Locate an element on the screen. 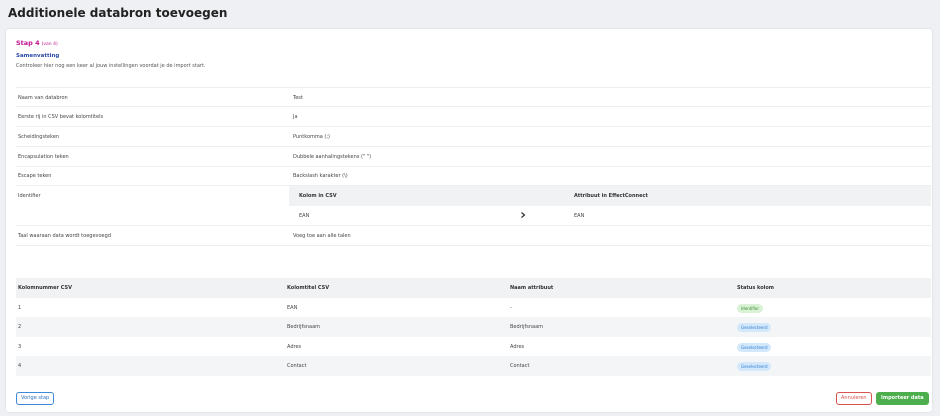  setting-value: Puntkomma (;) is located at coordinates (311, 137).